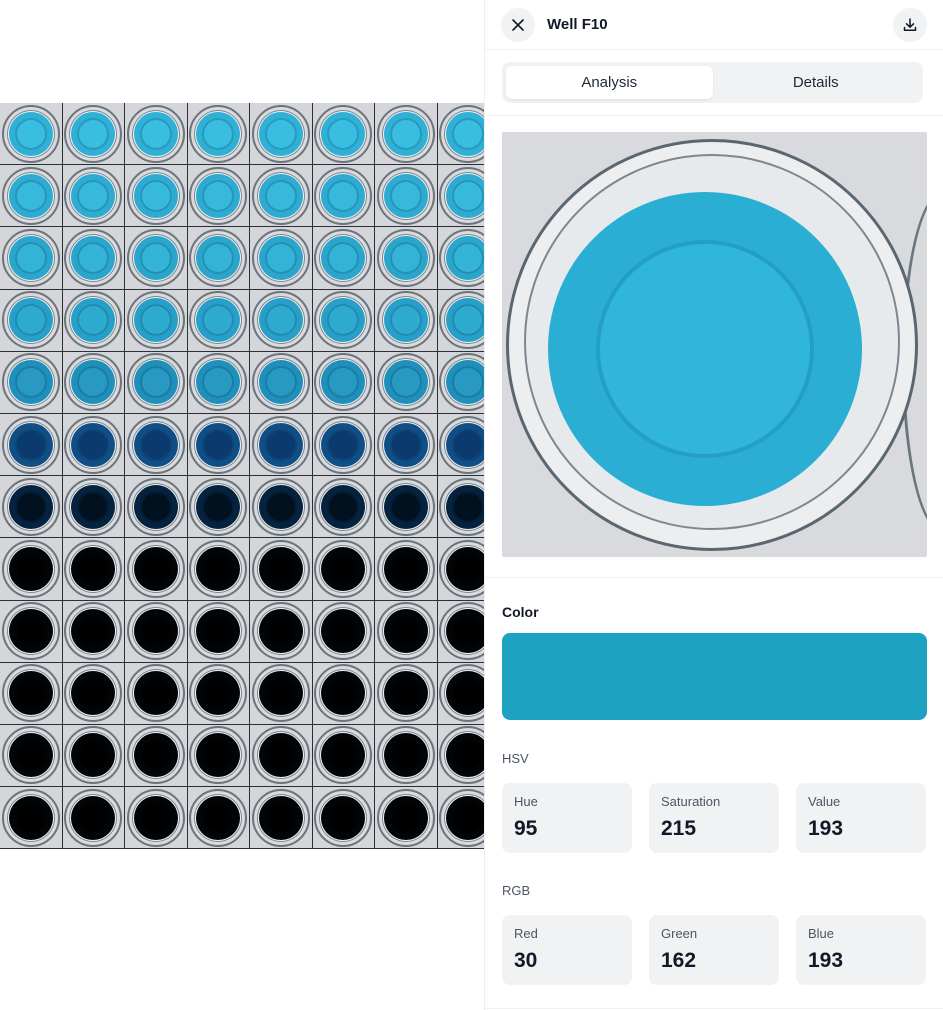 The width and height of the screenshot is (943, 1010). What do you see at coordinates (816, 82) in the screenshot?
I see `tab-details: Details` at bounding box center [816, 82].